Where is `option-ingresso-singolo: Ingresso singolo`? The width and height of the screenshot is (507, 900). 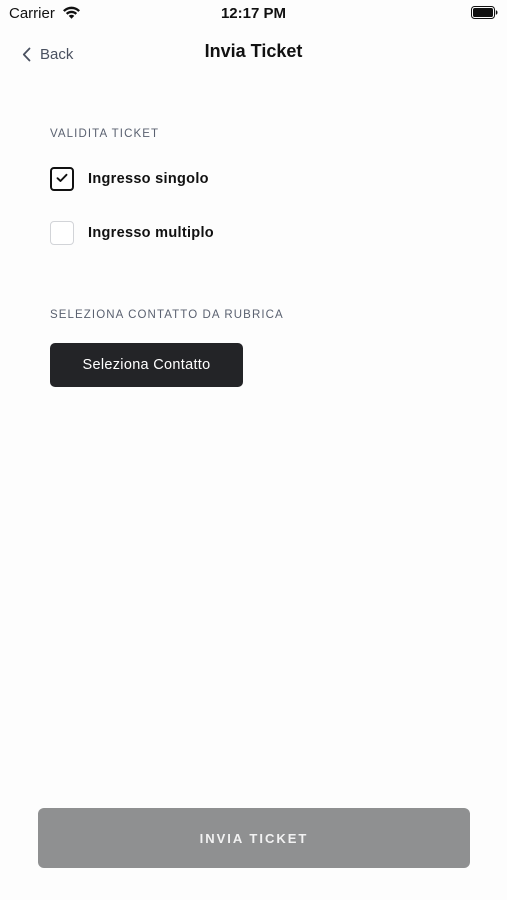 option-ingresso-singolo: Ingresso singolo is located at coordinates (129, 179).